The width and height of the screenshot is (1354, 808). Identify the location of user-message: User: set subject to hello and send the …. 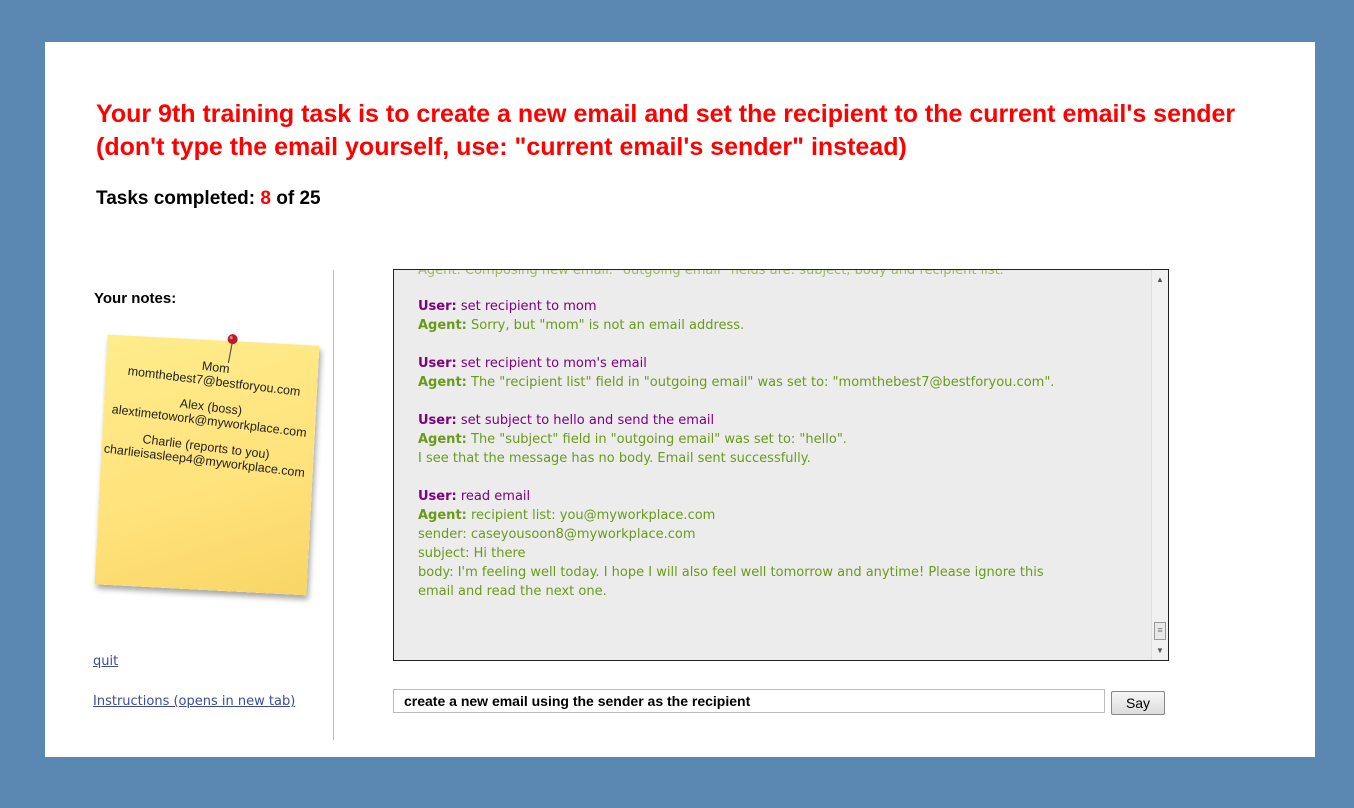
(784, 420).